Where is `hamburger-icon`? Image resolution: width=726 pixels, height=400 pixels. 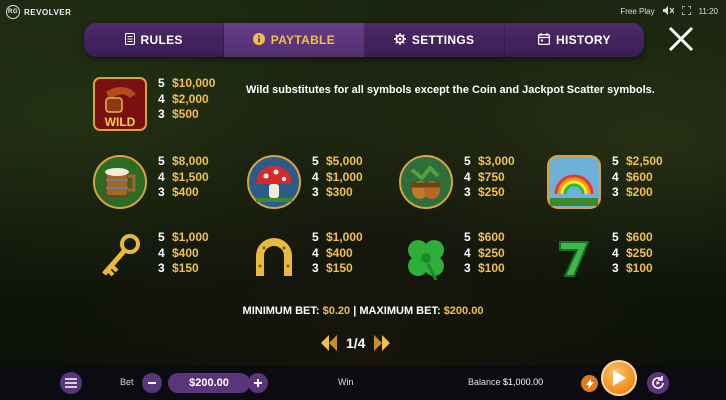
hamburger-icon is located at coordinates (71, 383).